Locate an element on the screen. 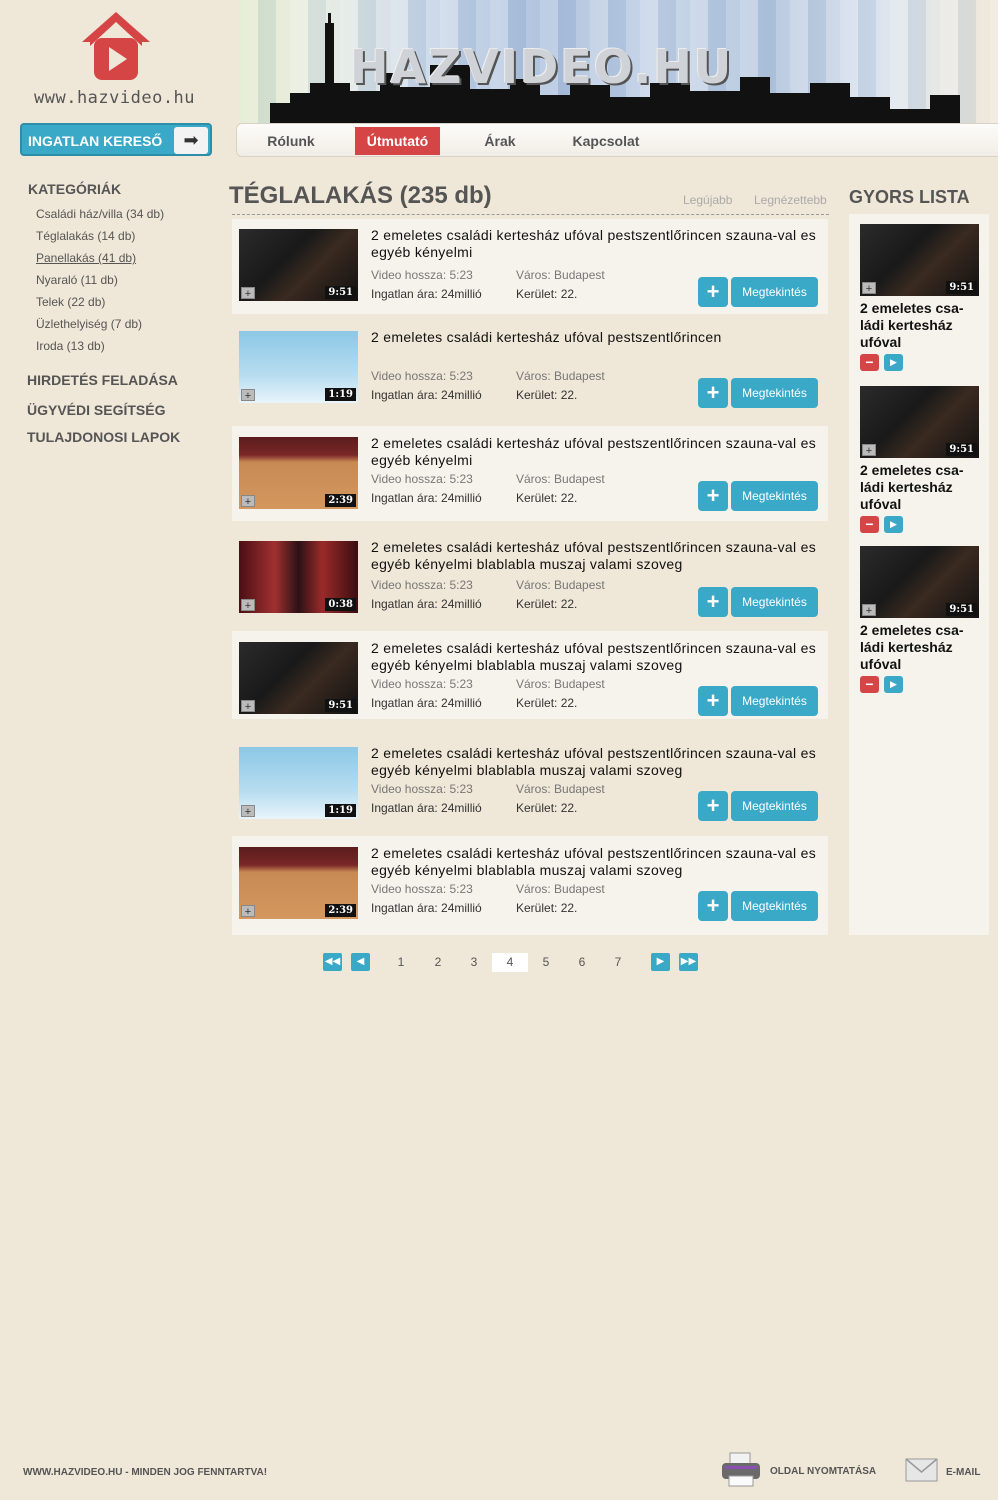 The width and height of the screenshot is (998, 1500). printer-icon is located at coordinates (741, 1470).